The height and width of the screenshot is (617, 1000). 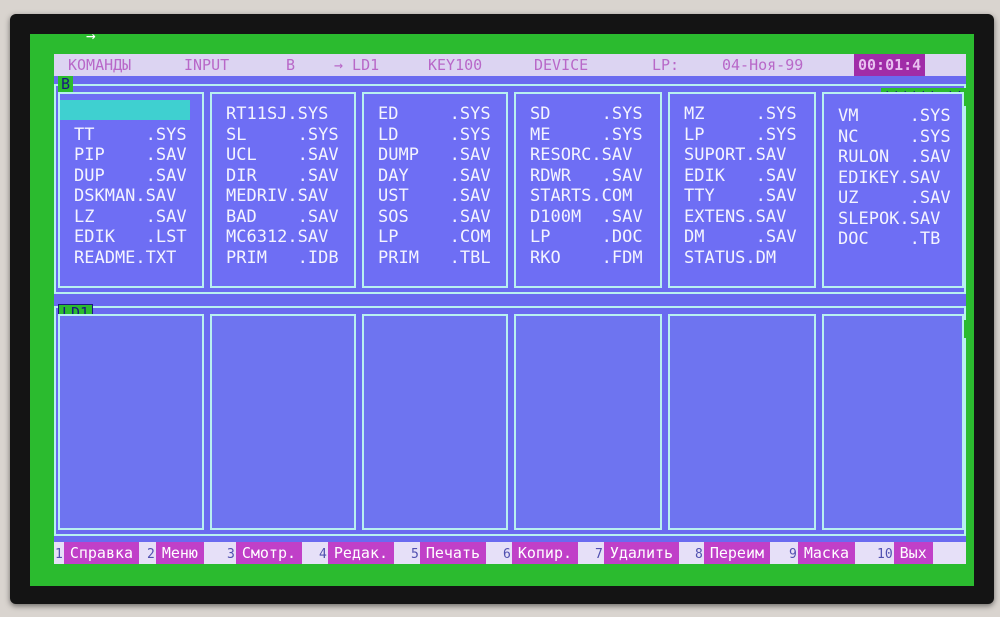 What do you see at coordinates (264, 553) in the screenshot?
I see `fkey-3: 3 Смотр.` at bounding box center [264, 553].